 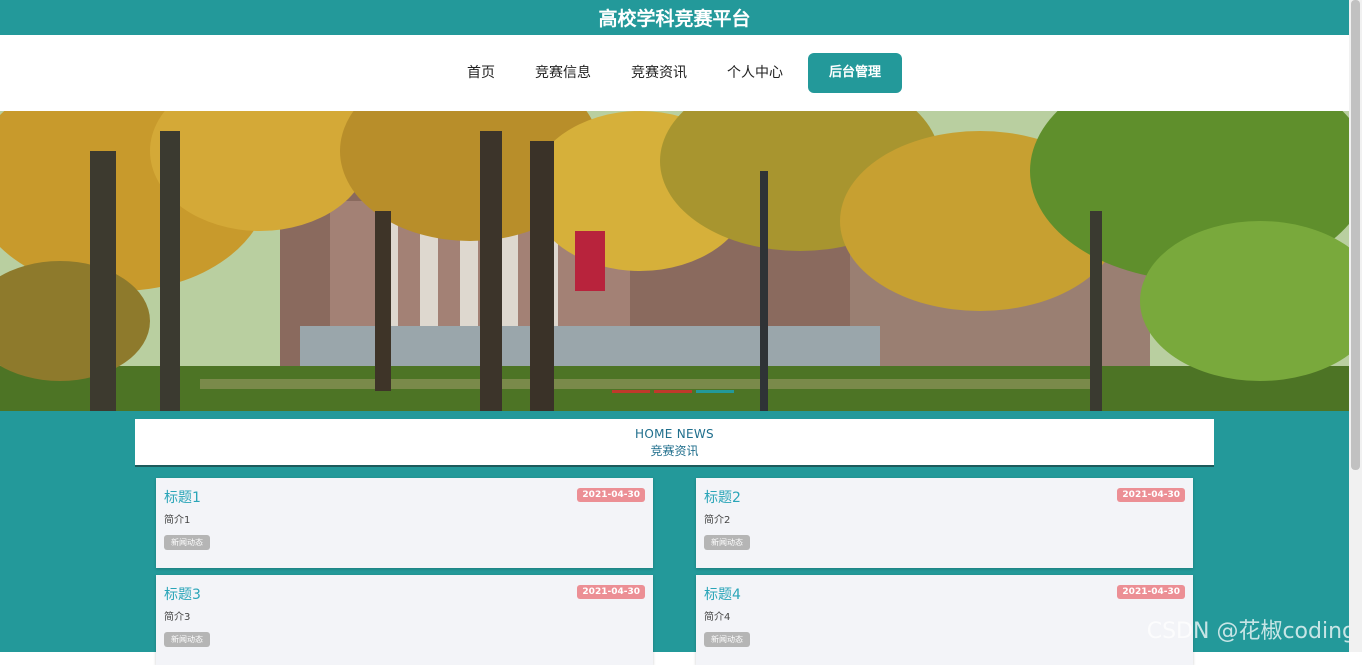 What do you see at coordinates (717, 617) in the screenshot?
I see `news-description: 简介4` at bounding box center [717, 617].